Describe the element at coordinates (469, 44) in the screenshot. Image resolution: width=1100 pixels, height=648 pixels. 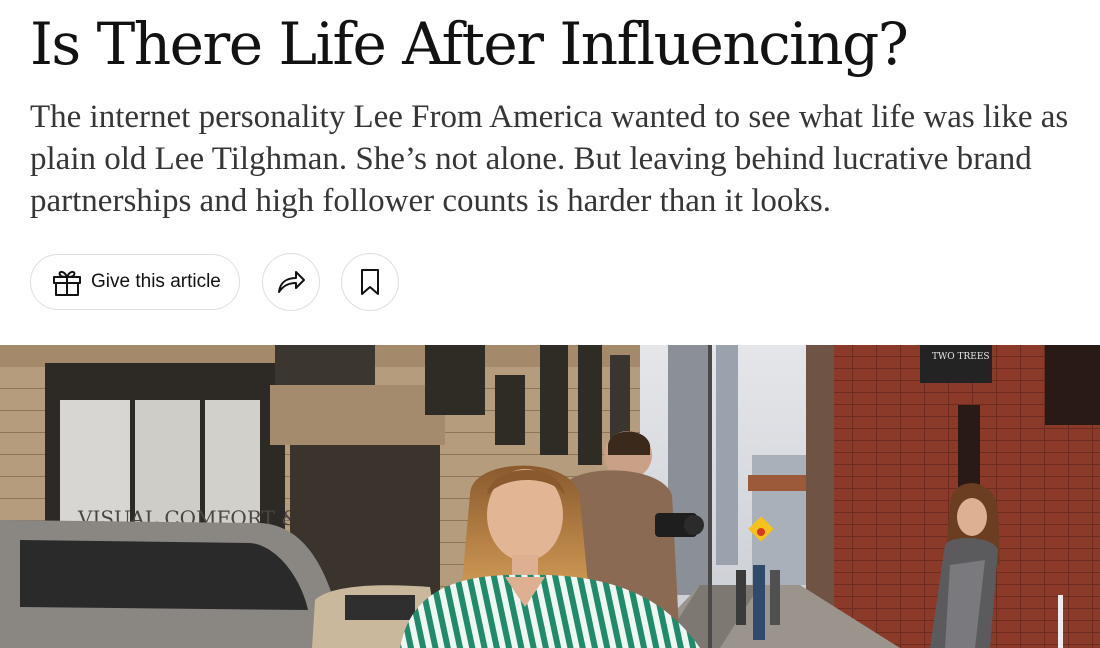
I see `headline: Is There Life After Influencing?` at that location.